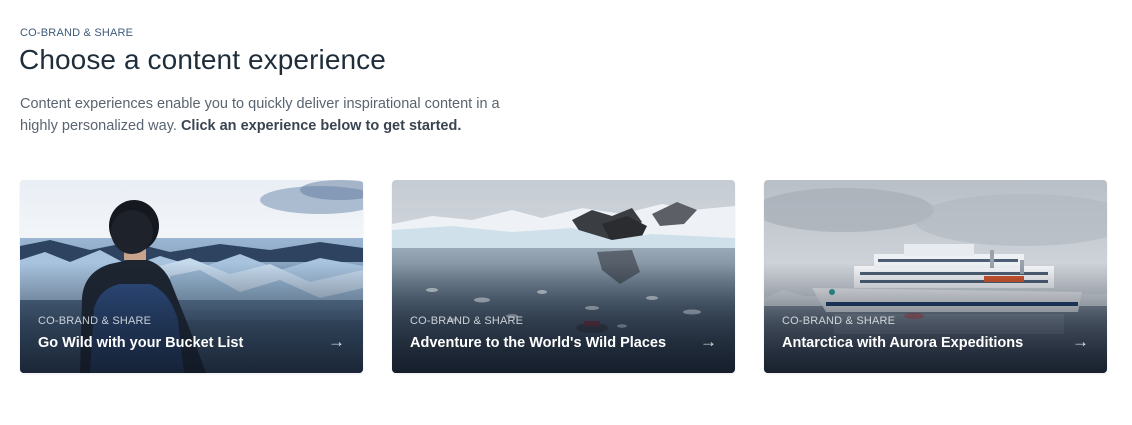 Image resolution: width=1132 pixels, height=425 pixels. What do you see at coordinates (903, 343) in the screenshot?
I see `card-title: Antarctica with Aurora Expeditions` at bounding box center [903, 343].